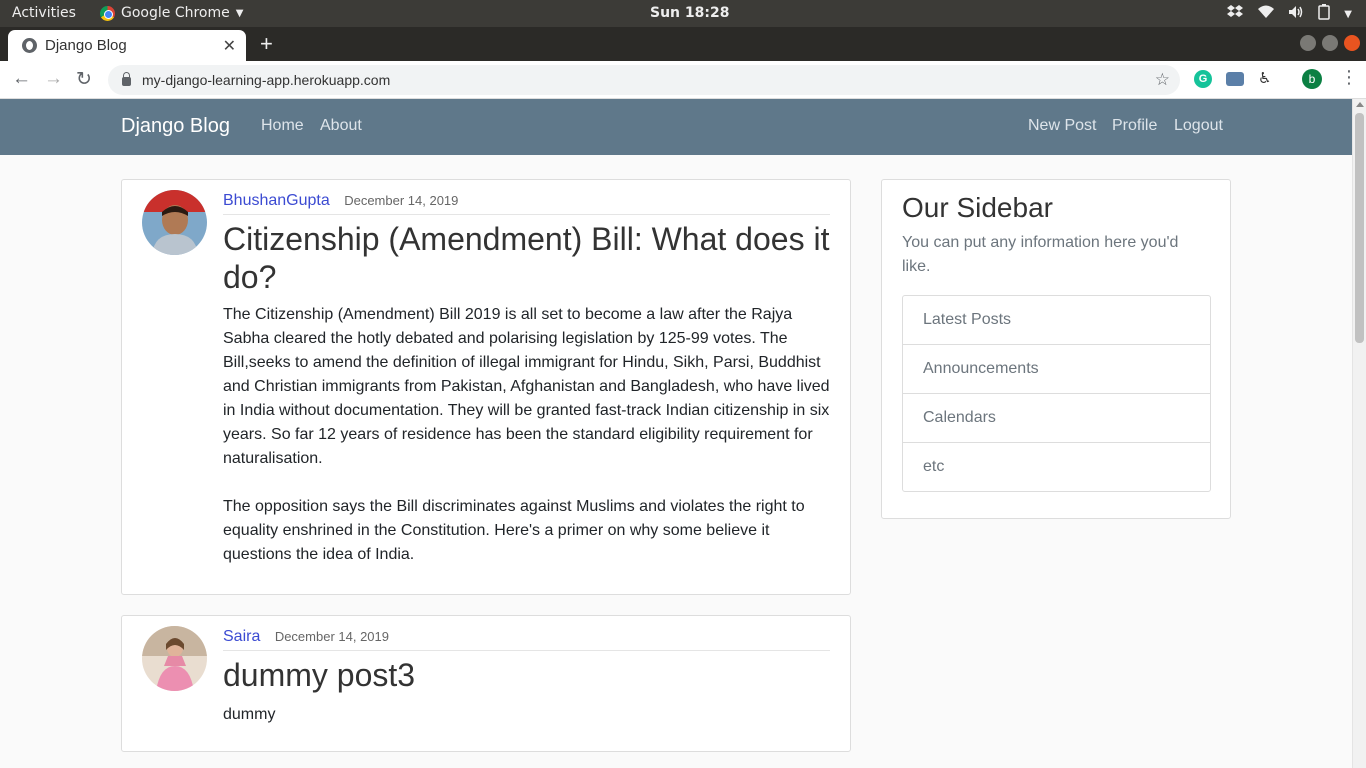 The height and width of the screenshot is (768, 1366). I want to click on grammarly-extension-icon: G, so click(1203, 79).